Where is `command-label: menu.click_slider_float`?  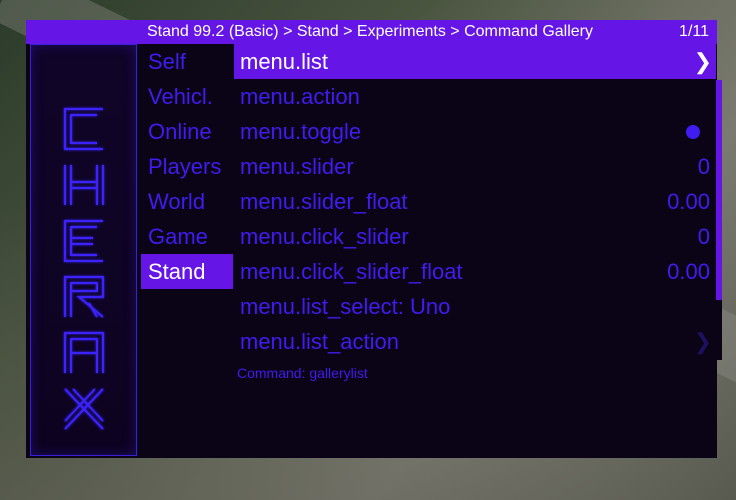
command-label: menu.click_slider_float is located at coordinates (351, 271).